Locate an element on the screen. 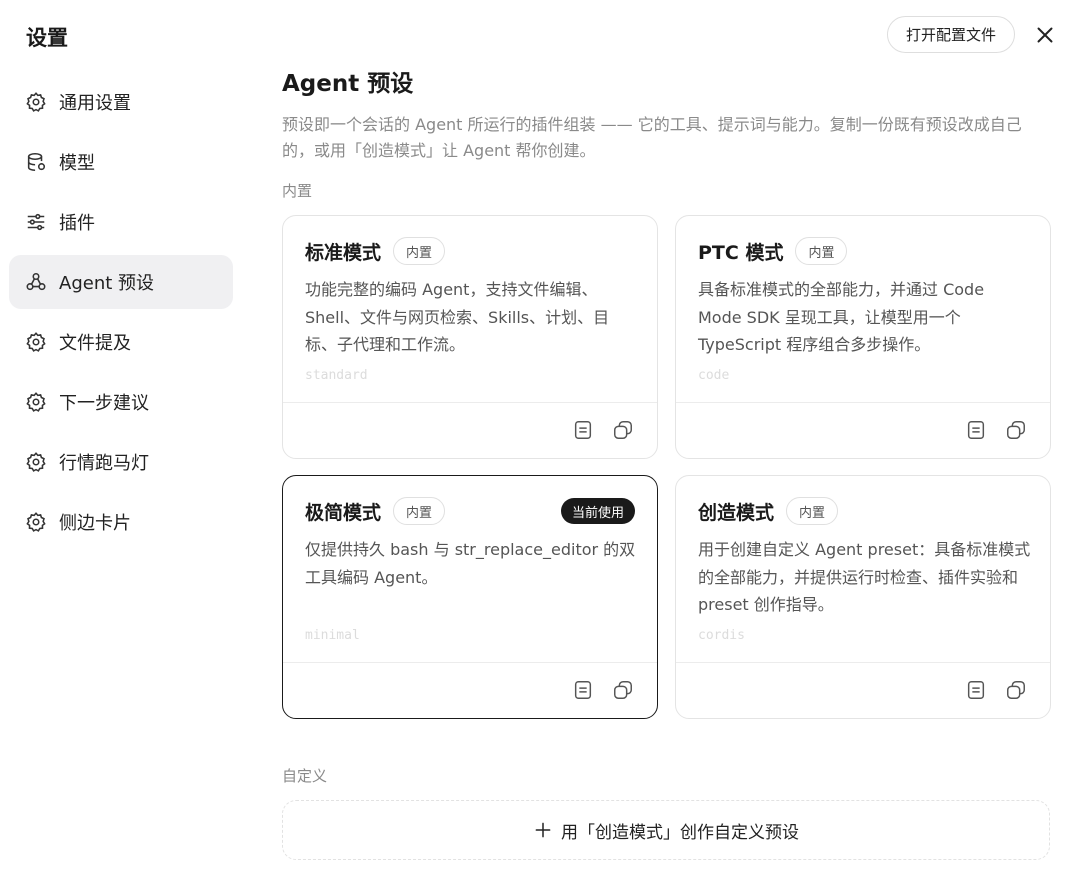  preset-id: standard is located at coordinates (336, 375).